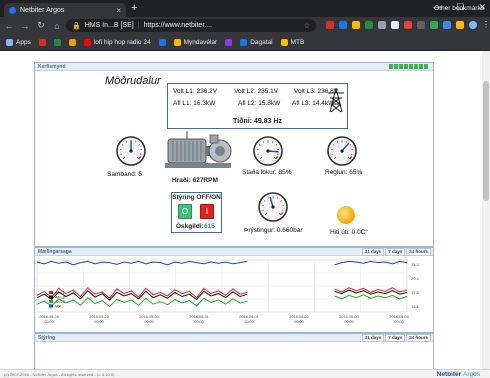  I want to click on turn-off-button: I, so click(207, 211).